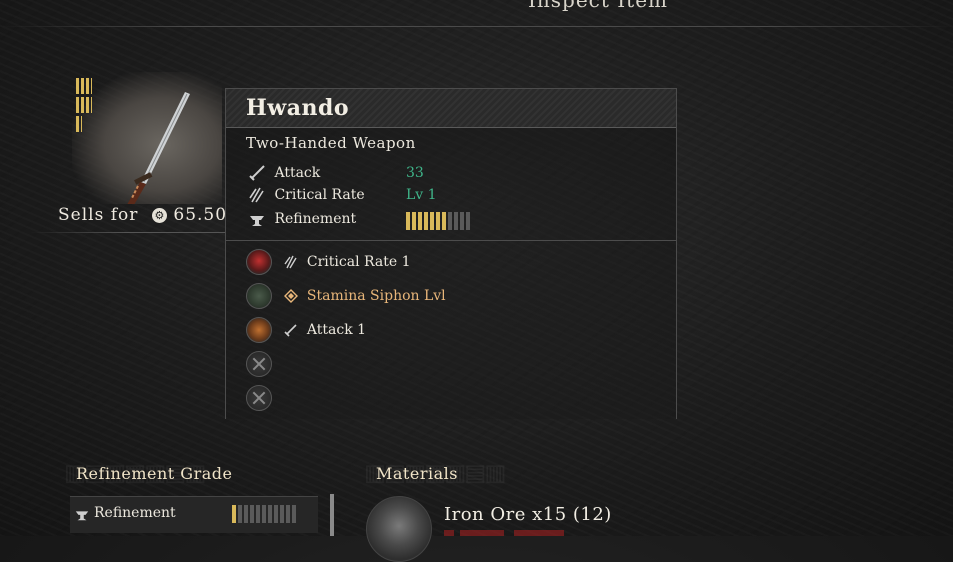 Image resolution: width=953 pixels, height=562 pixels. What do you see at coordinates (328, 263) in the screenshot?
I see `slot-1: Critical Rate 1` at bounding box center [328, 263].